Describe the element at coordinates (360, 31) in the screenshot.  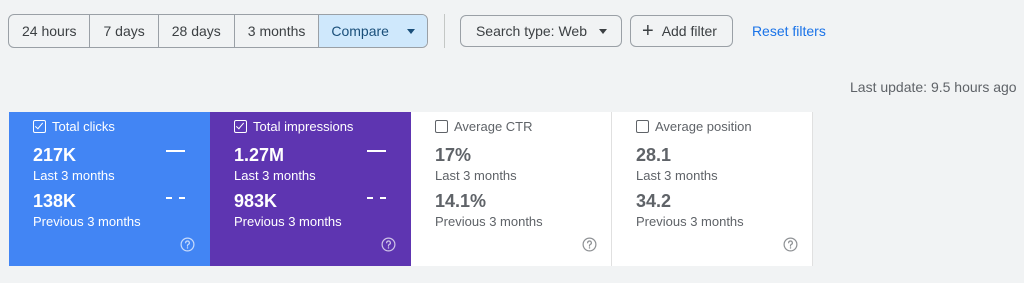
I see `compare-label: Compare` at that location.